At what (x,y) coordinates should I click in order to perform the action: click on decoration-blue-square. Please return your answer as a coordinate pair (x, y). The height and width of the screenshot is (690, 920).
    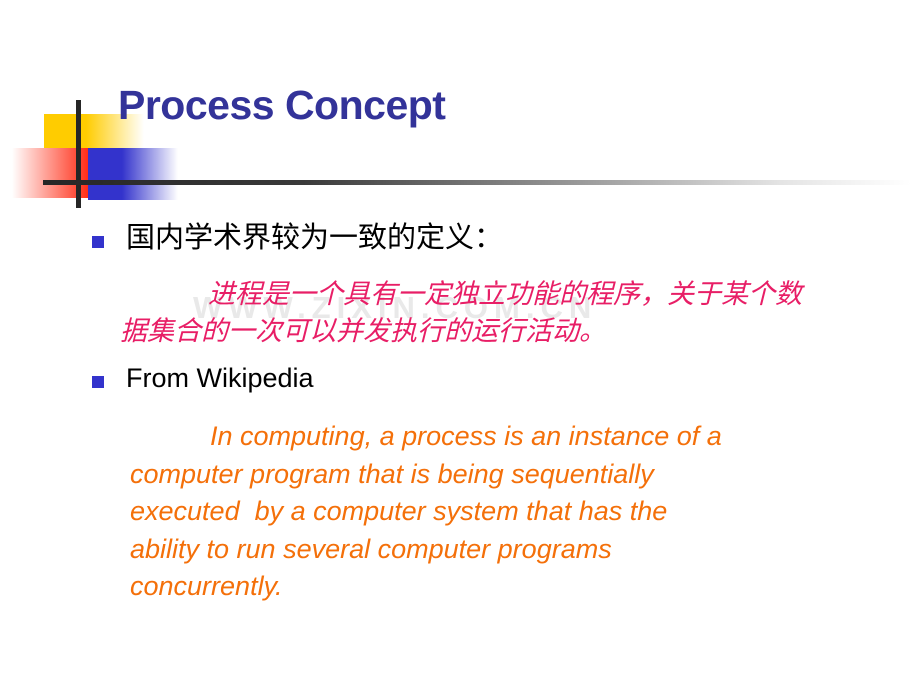
    Looking at the image, I should click on (105, 174).